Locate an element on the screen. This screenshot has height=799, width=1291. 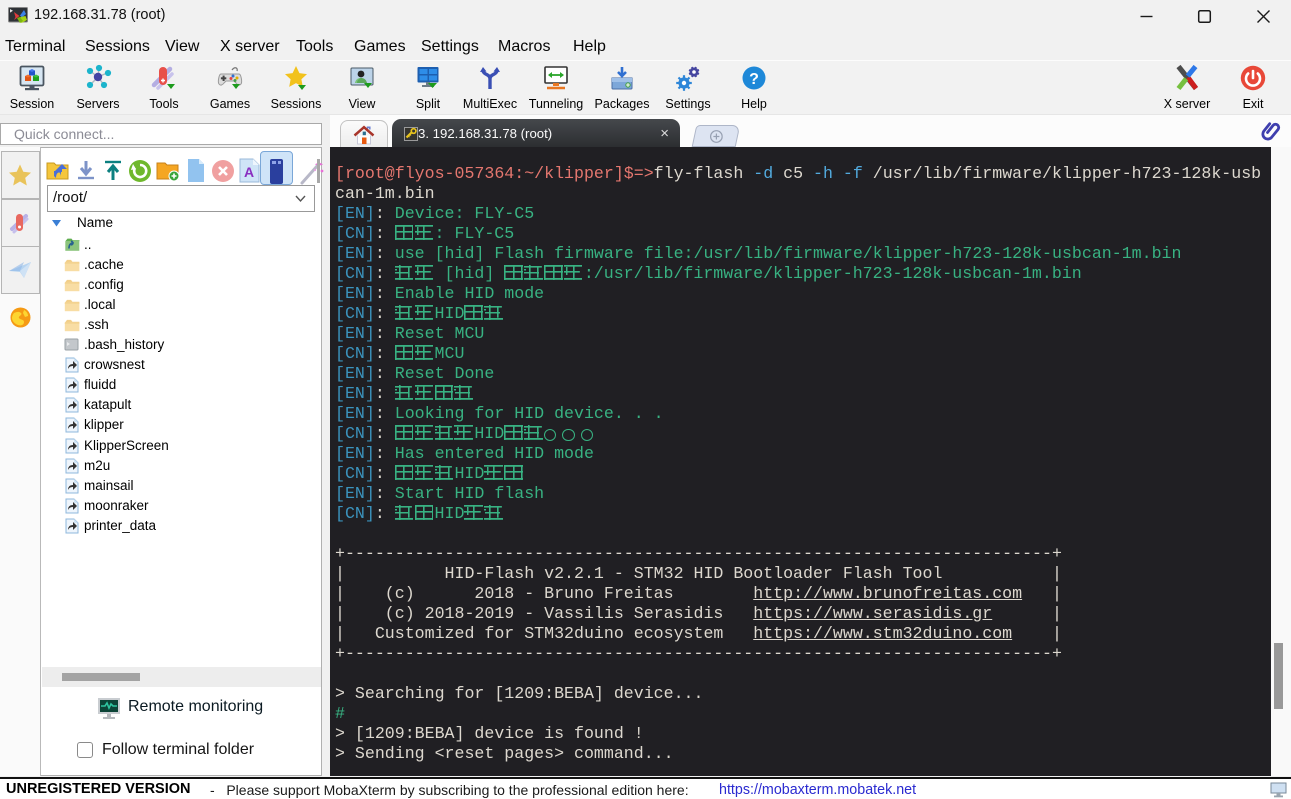
svg-text: A is located at coordinates (249, 172).